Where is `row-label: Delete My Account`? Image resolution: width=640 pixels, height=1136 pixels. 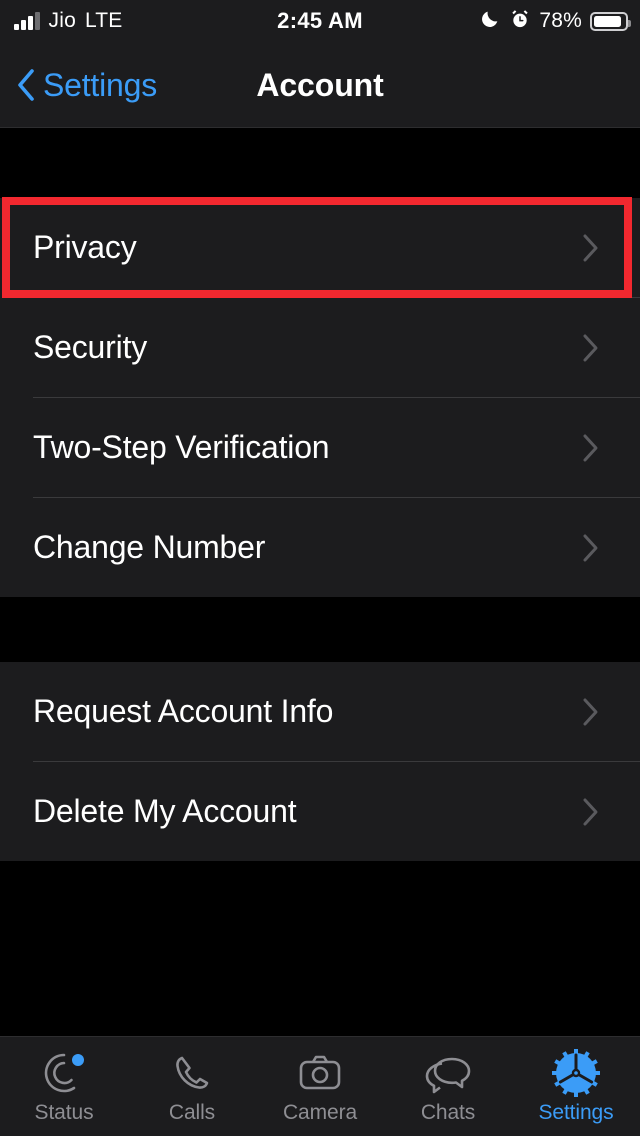 row-label: Delete My Account is located at coordinates (165, 811).